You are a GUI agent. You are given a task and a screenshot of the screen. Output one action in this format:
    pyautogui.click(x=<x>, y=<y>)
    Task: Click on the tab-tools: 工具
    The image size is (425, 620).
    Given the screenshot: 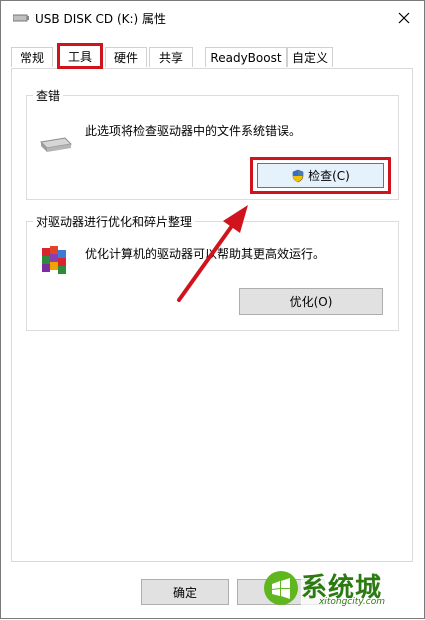 What is the action you would take?
    pyautogui.click(x=80, y=56)
    